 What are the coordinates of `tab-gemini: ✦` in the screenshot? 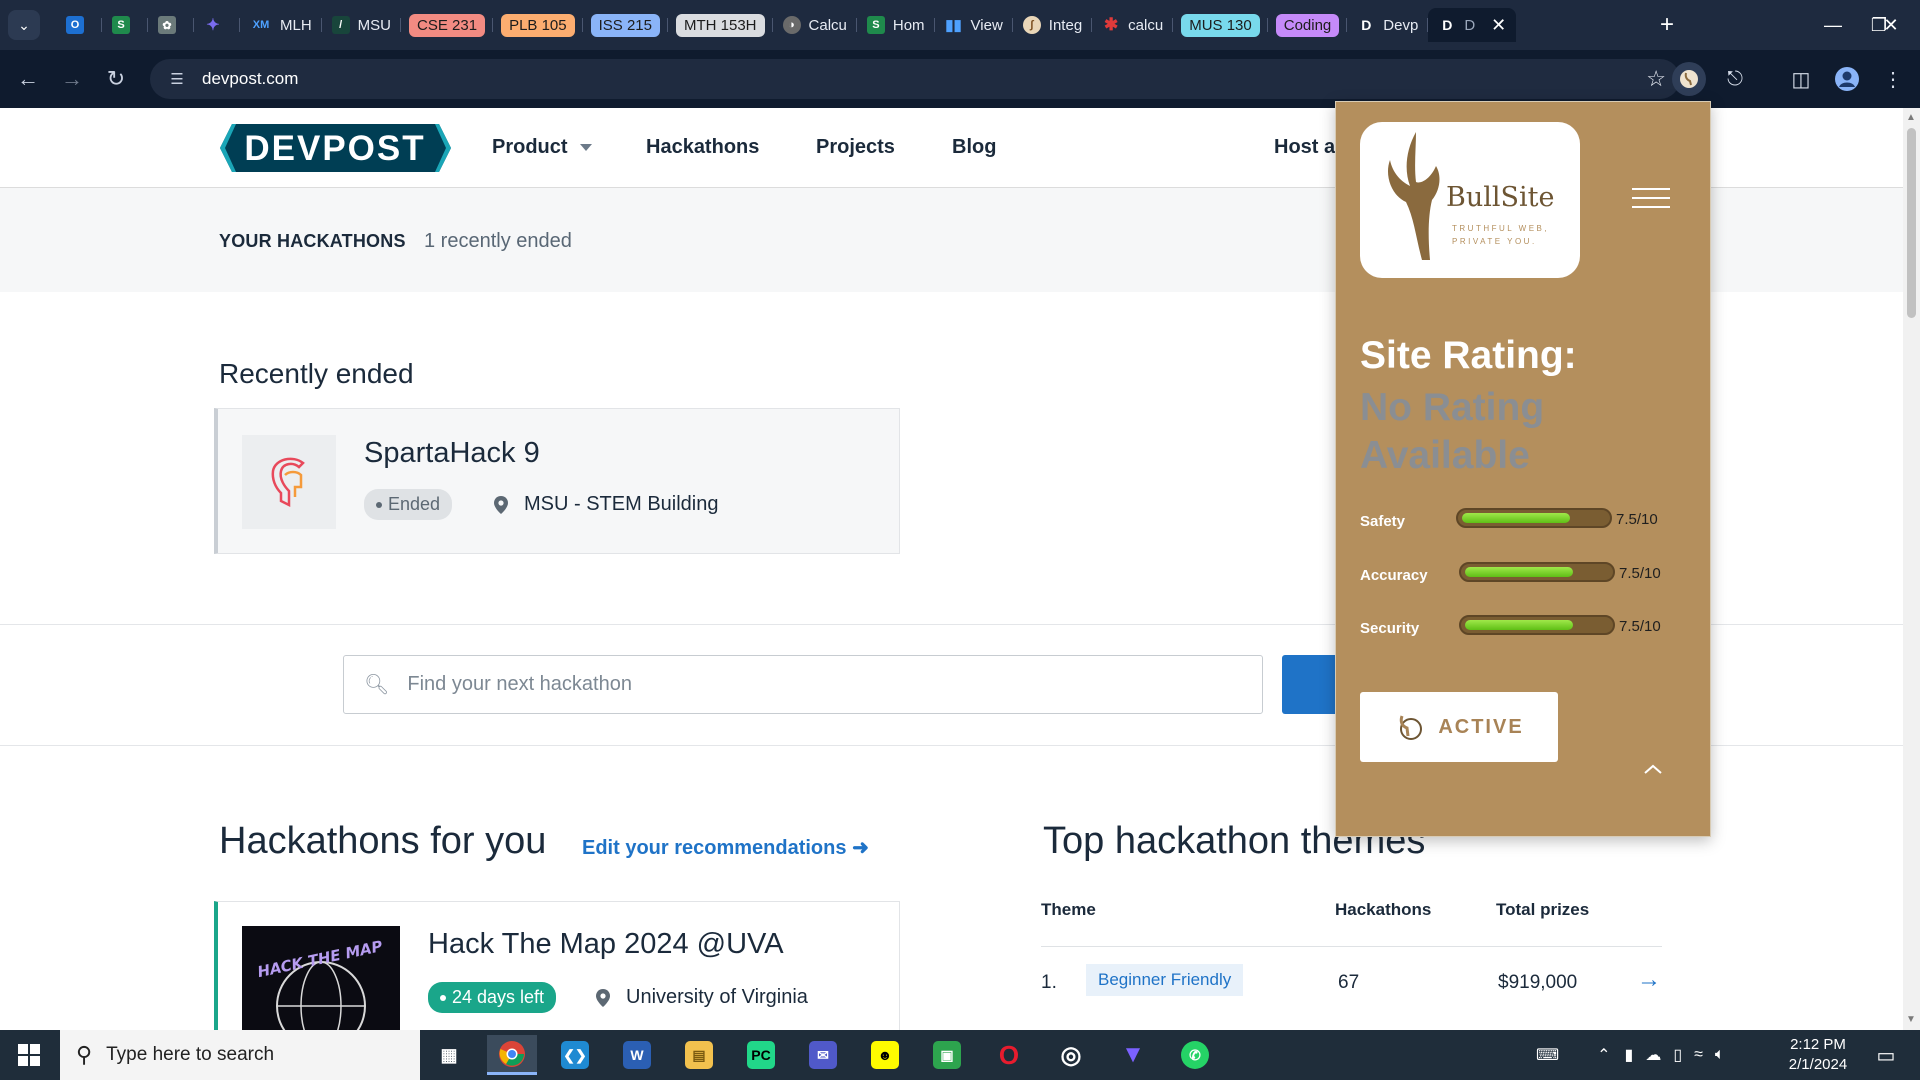 It's located at (217, 25).